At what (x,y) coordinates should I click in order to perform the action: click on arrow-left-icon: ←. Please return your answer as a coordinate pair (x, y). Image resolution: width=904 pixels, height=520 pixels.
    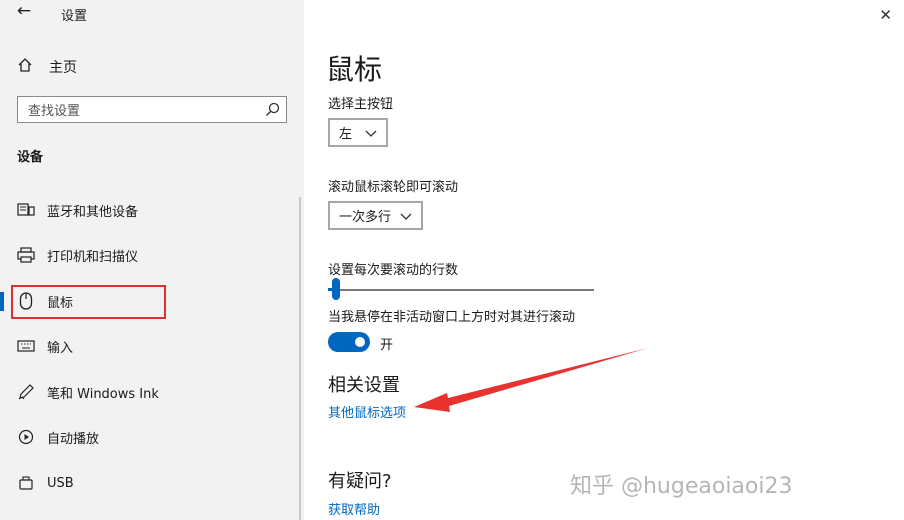
    Looking at the image, I should click on (24, 11).